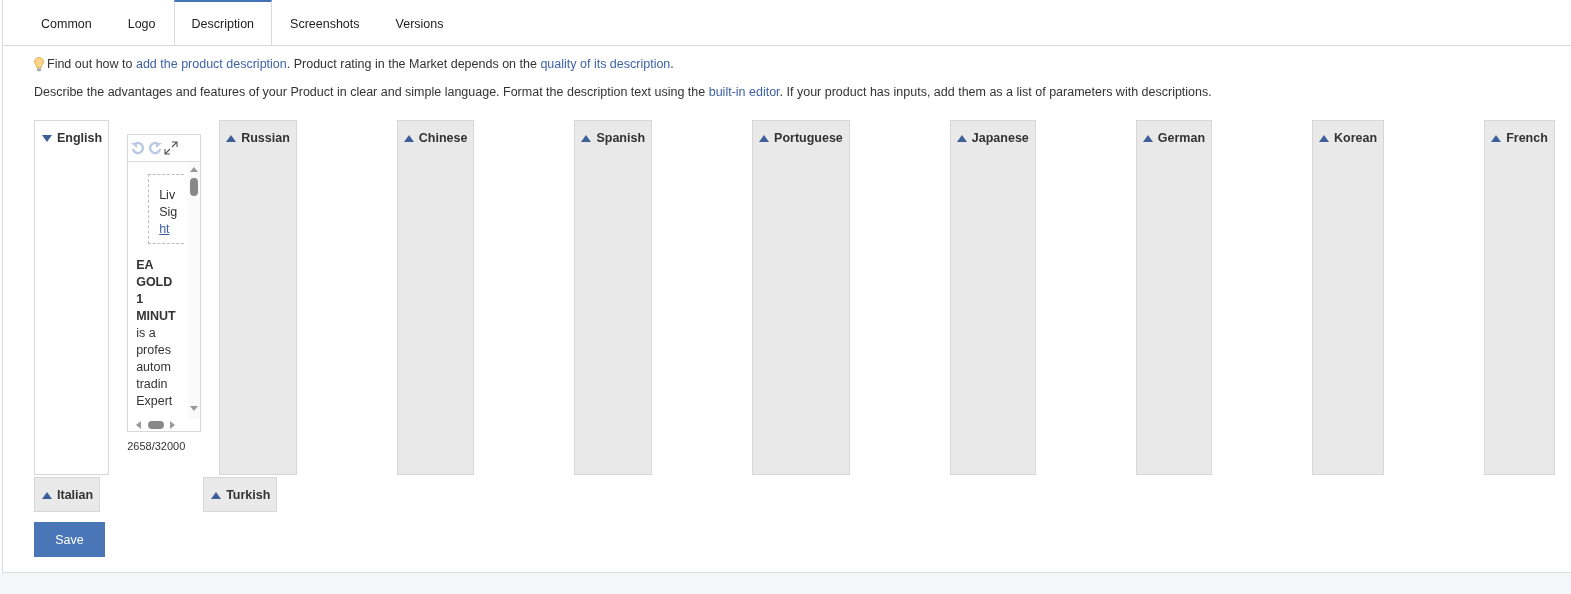 This screenshot has width=1571, height=594. I want to click on text-editor: Liv Sig ht EA GOLD 1 MINUT is a profes autom tradin Expert, so click(164, 283).